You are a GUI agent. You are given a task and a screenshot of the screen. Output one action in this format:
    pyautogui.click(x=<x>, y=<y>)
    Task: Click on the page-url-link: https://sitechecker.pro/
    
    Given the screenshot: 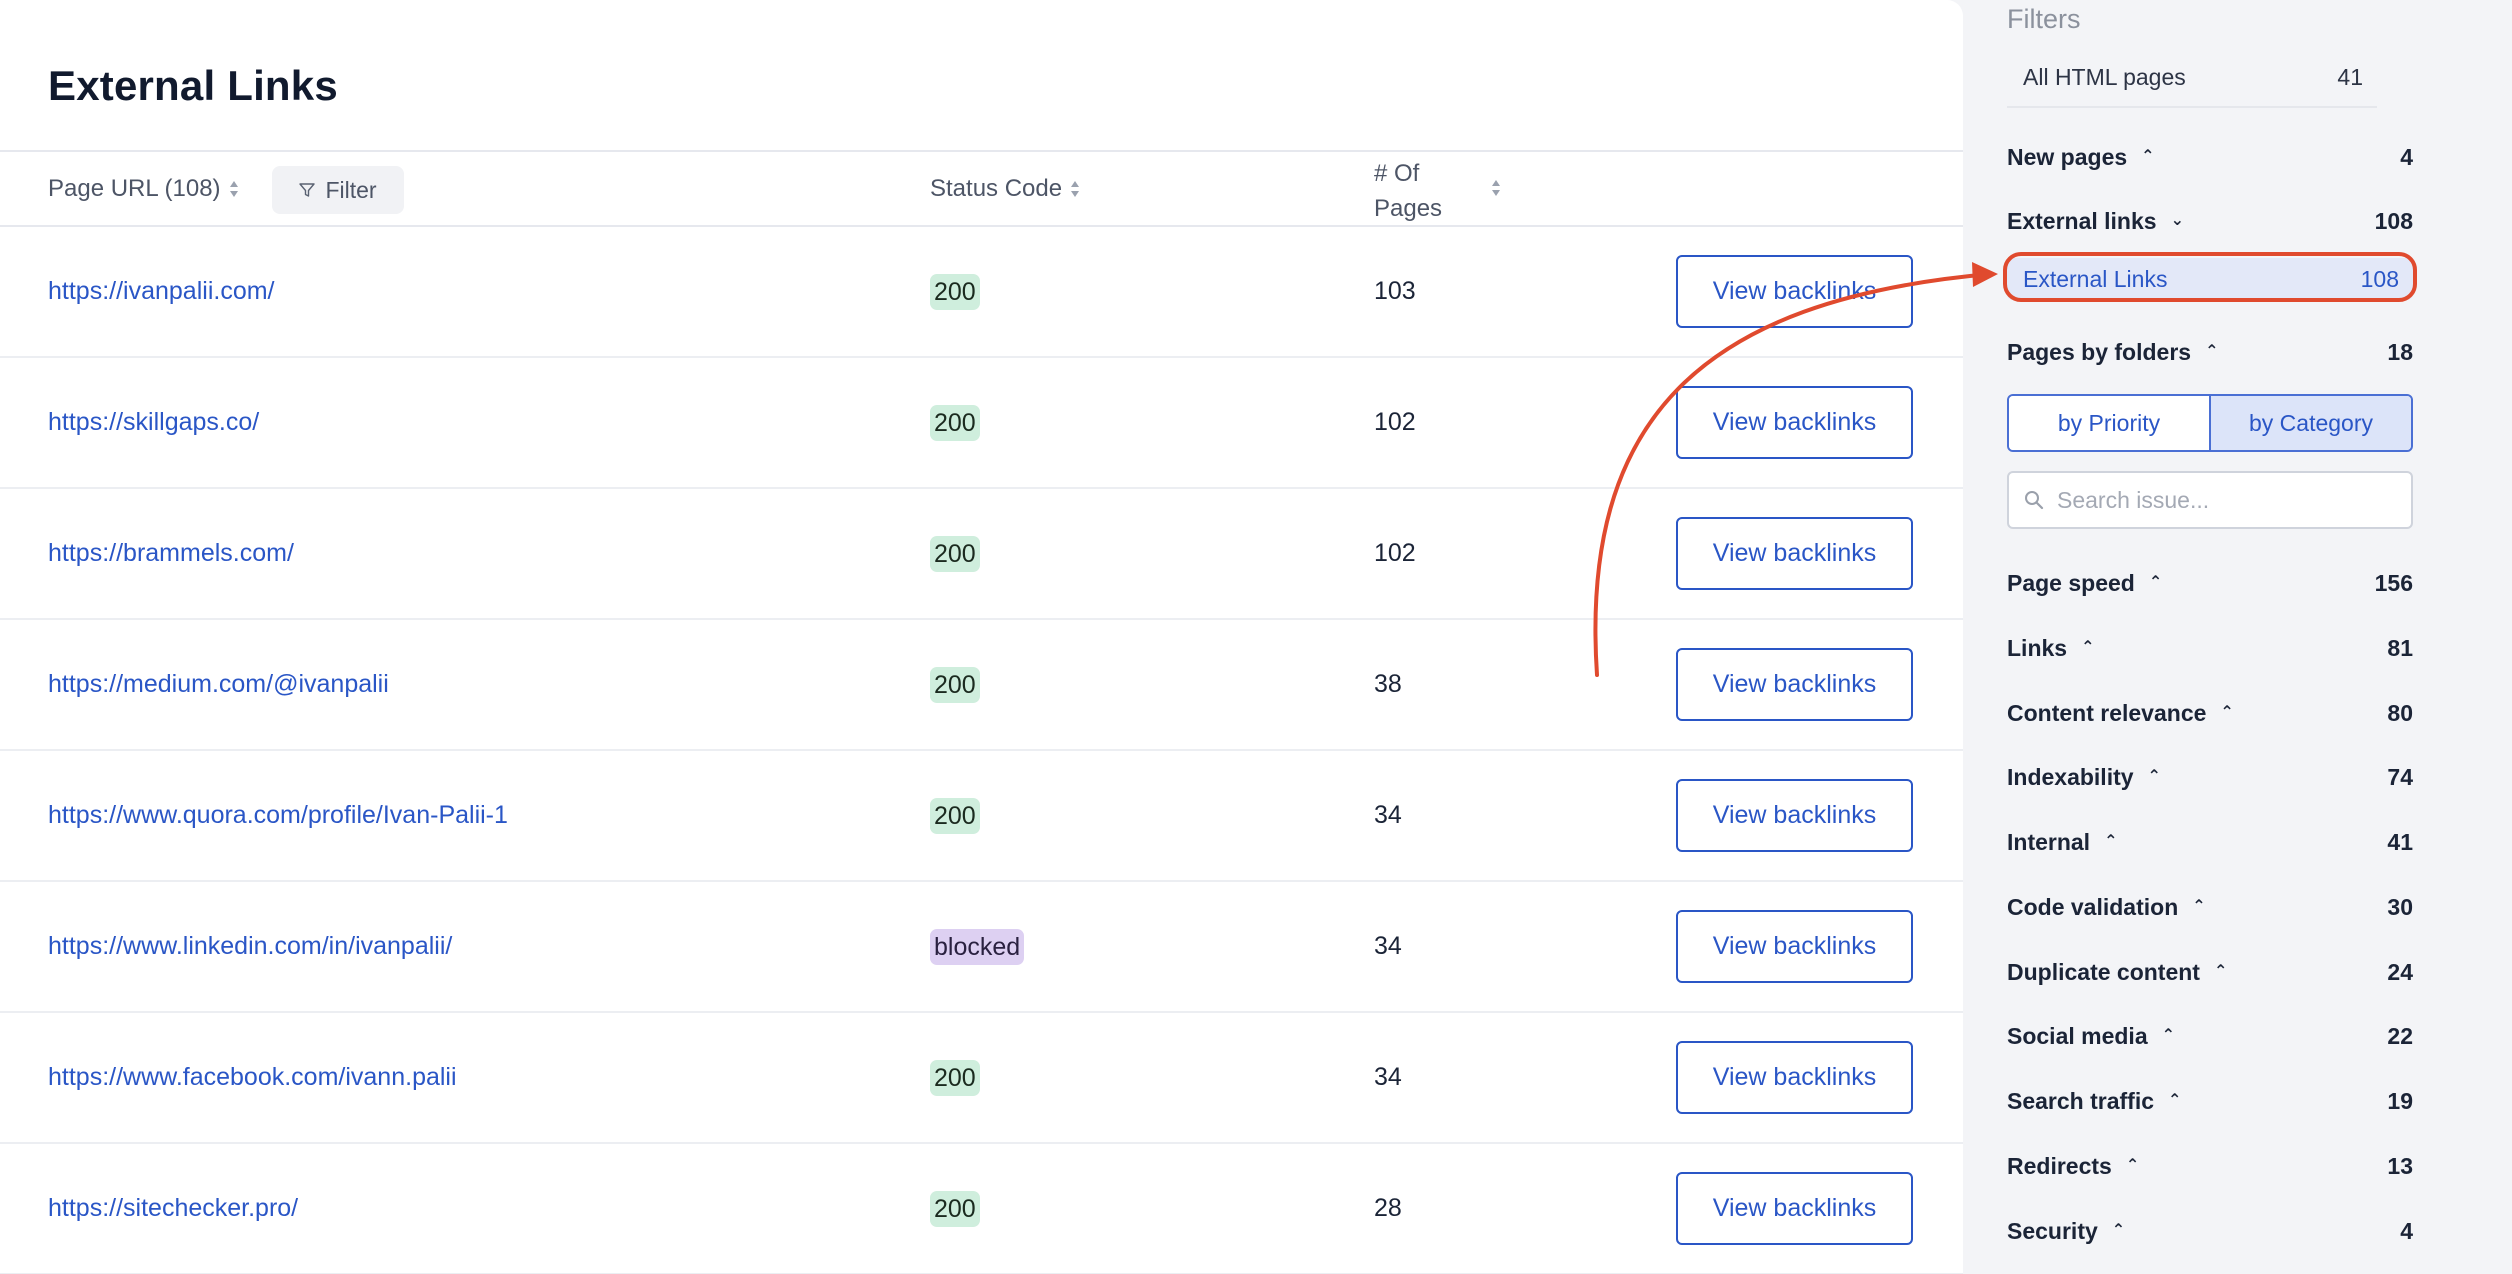 What is the action you would take?
    pyautogui.click(x=173, y=1208)
    